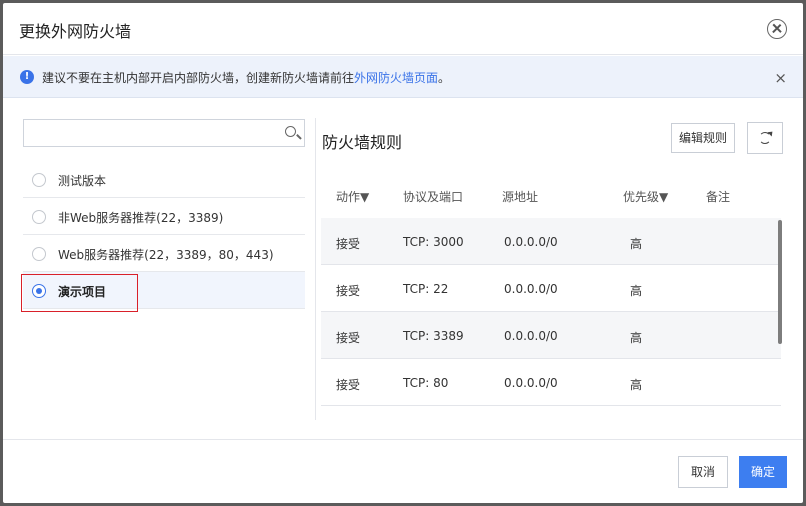  Describe the element at coordinates (433, 197) in the screenshot. I see `column-protocol-header: 协议及端口` at that location.